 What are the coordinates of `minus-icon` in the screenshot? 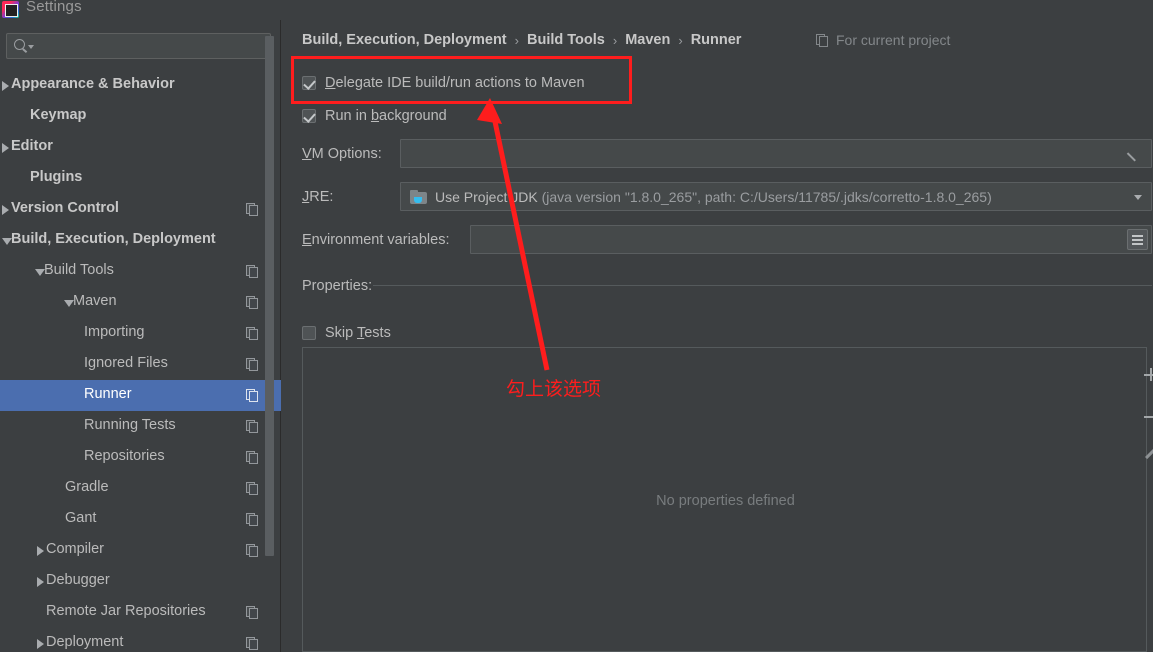 It's located at (1148, 417).